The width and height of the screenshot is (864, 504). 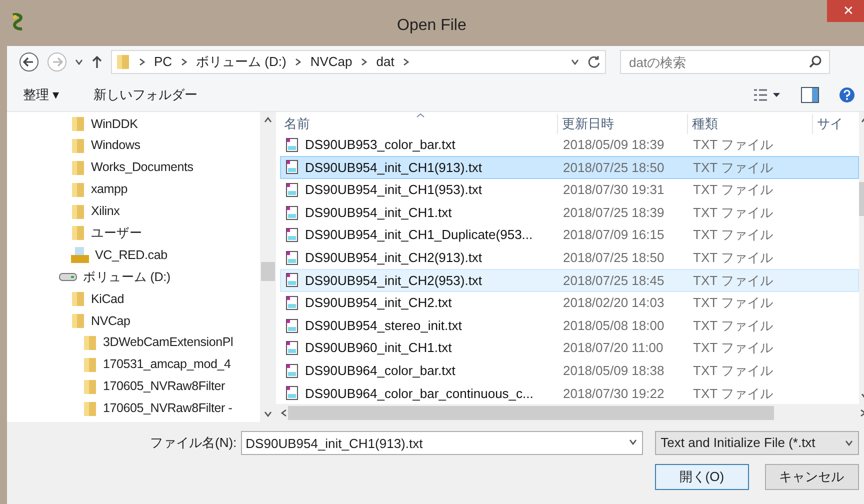 What do you see at coordinates (133, 211) in the screenshot?
I see `tree-item: Xilinx` at bounding box center [133, 211].